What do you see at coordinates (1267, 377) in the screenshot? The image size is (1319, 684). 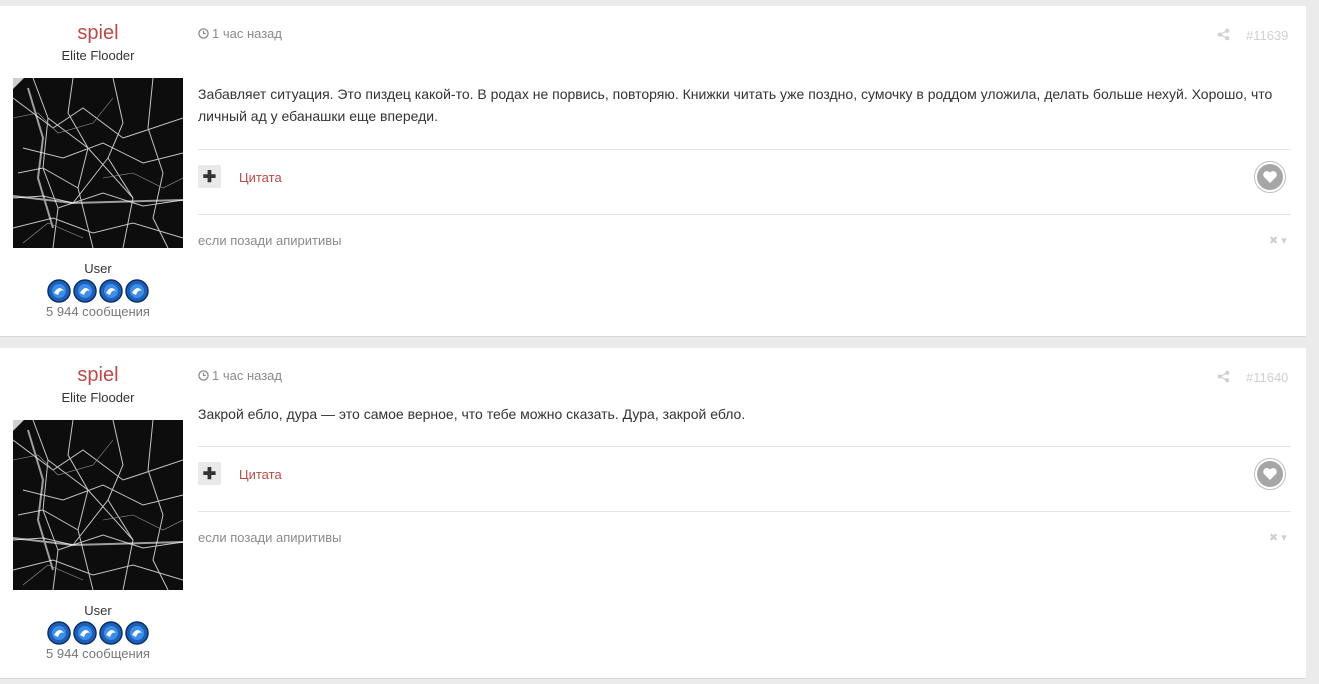 I see `post-number-link: #11640` at bounding box center [1267, 377].